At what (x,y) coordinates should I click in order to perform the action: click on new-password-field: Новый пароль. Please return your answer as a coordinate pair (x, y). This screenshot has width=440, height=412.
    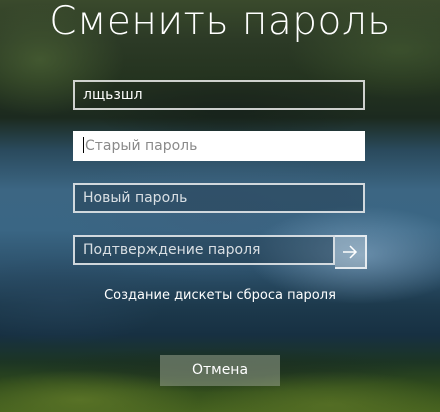
    Looking at the image, I should click on (219, 198).